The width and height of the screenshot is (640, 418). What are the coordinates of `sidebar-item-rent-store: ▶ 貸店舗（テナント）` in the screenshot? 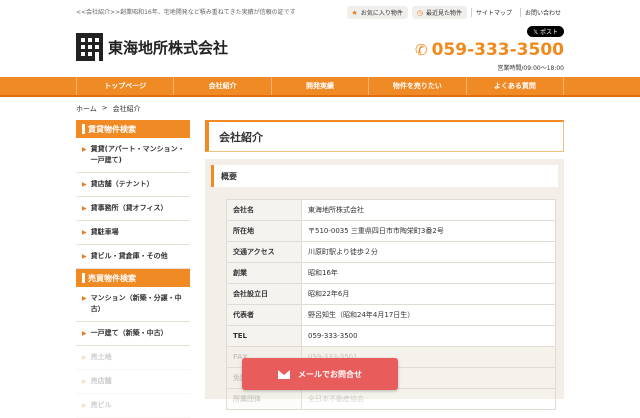 It's located at (133, 185).